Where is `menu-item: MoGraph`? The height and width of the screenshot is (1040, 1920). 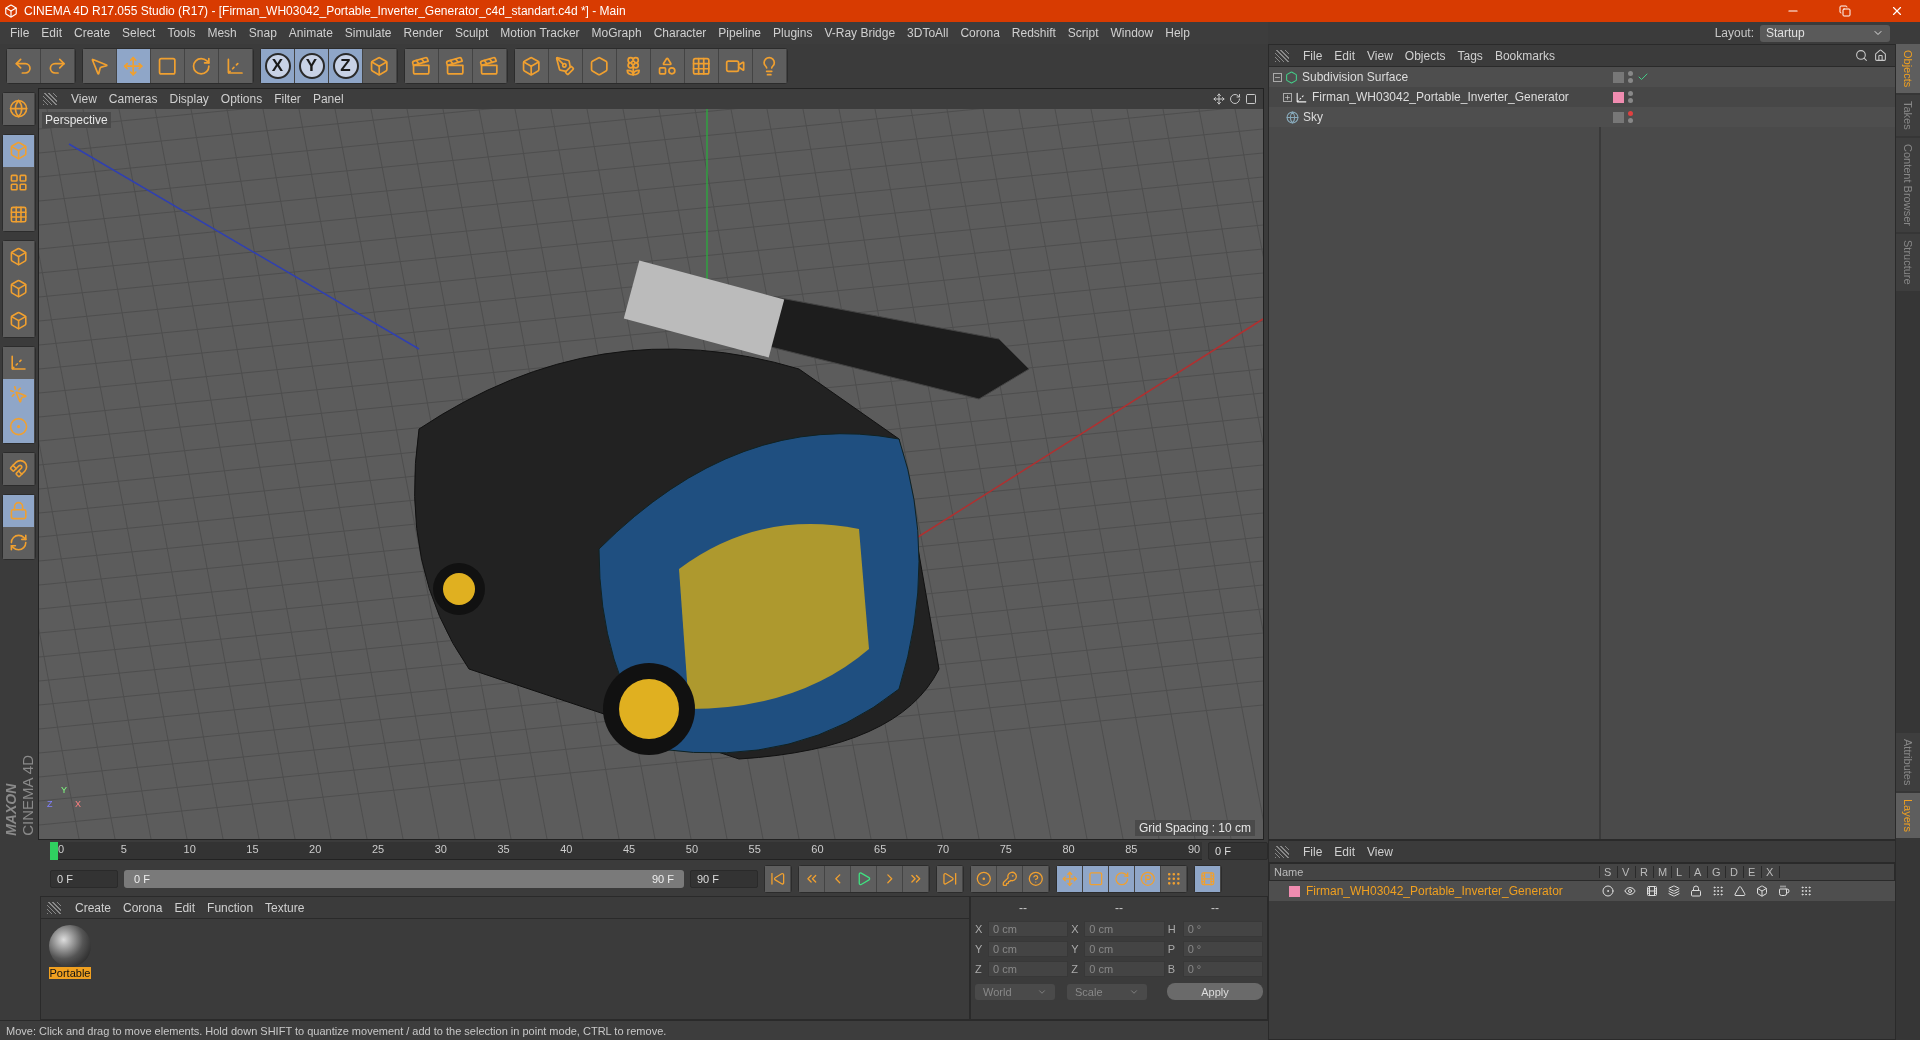 menu-item: MoGraph is located at coordinates (616, 33).